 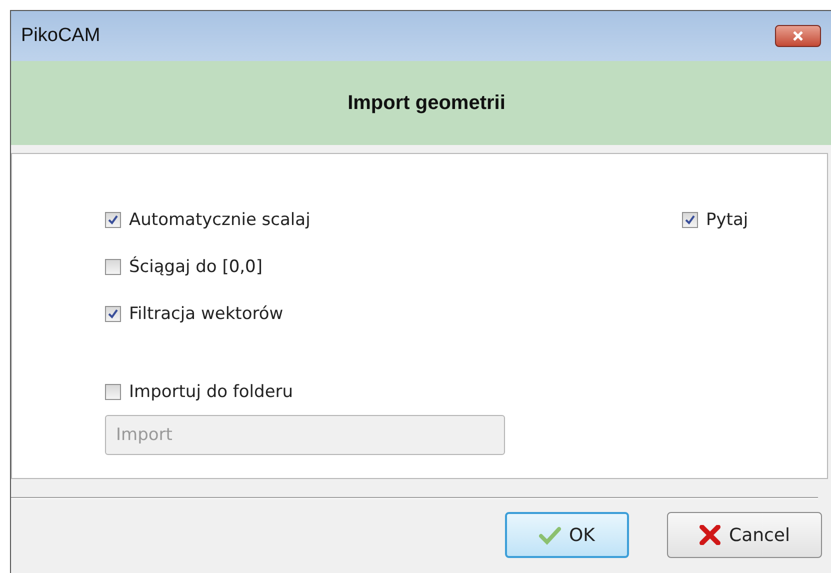 I want to click on ok-button: OK, so click(x=567, y=535).